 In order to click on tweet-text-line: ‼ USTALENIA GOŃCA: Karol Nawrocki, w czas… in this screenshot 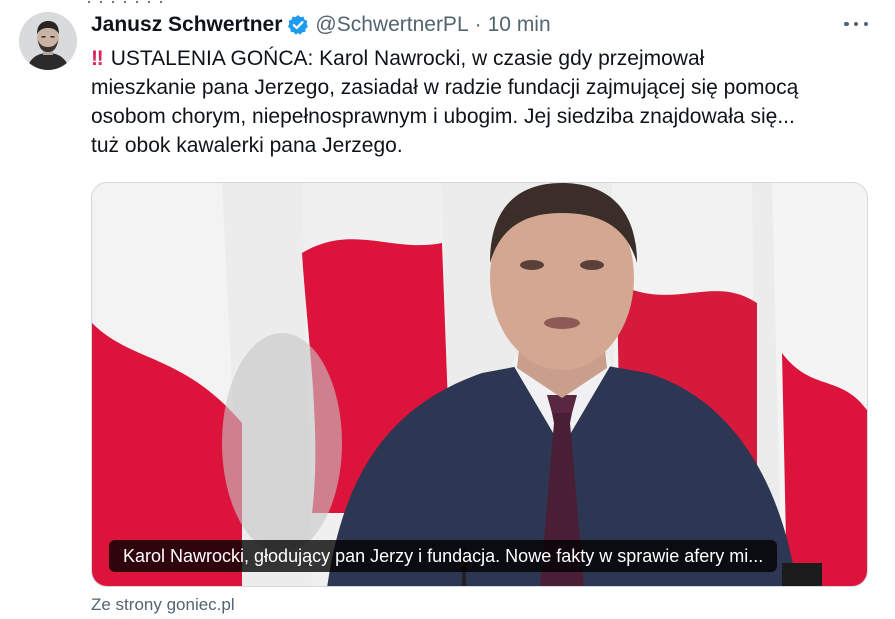, I will do `click(398, 58)`.